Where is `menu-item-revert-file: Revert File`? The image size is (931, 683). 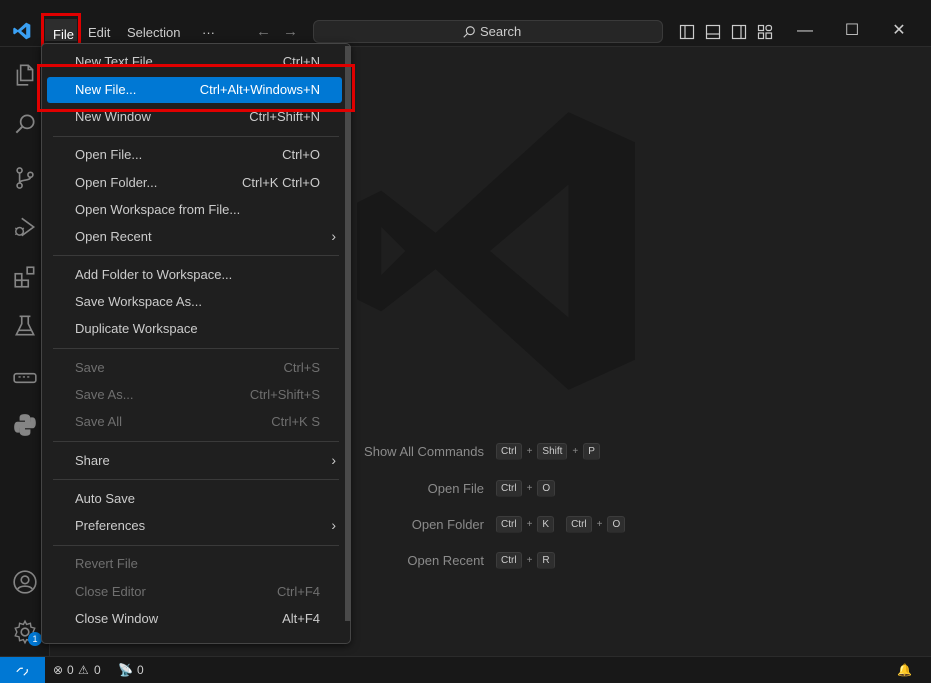
menu-item-revert-file: Revert File is located at coordinates (106, 563).